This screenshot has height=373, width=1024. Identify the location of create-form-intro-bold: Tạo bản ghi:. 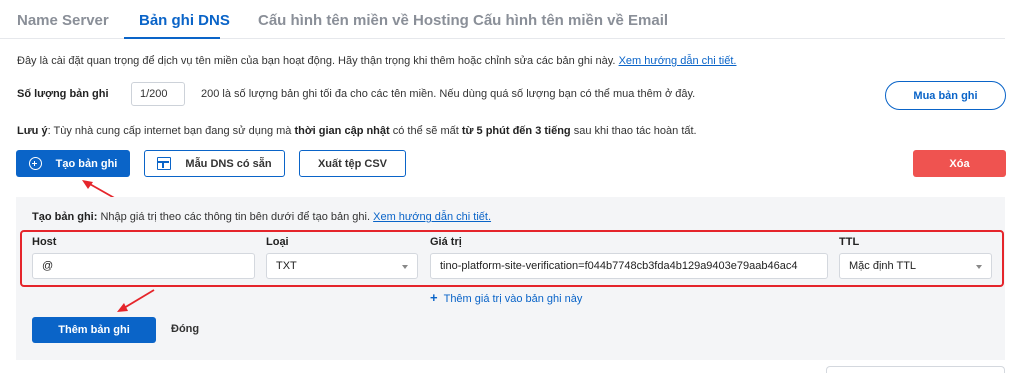
(65, 217).